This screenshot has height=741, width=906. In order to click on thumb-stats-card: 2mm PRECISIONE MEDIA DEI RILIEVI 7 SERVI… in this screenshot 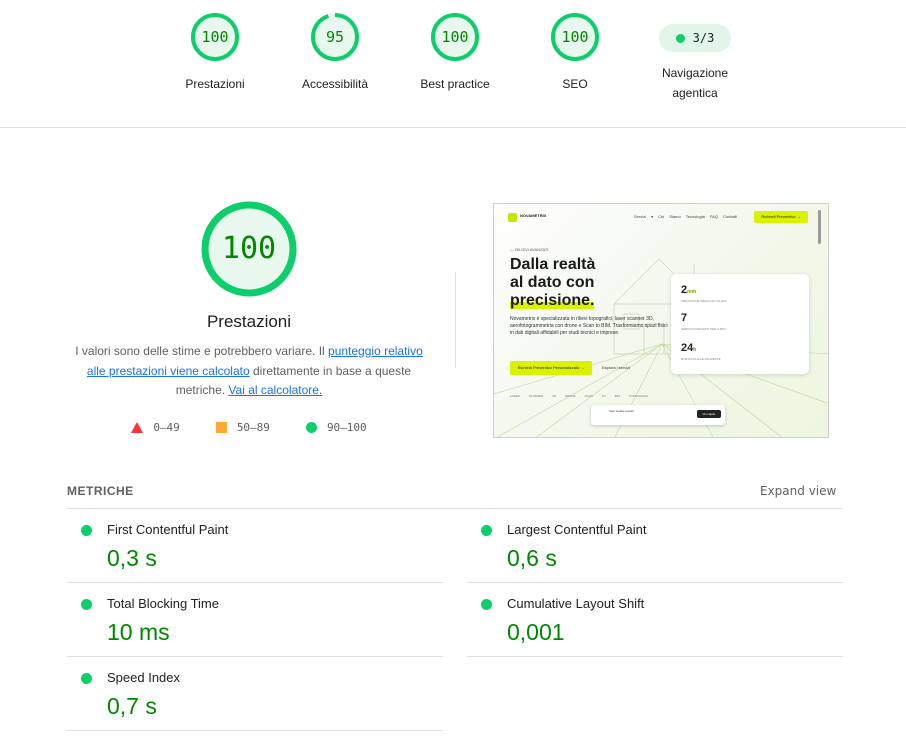, I will do `click(740, 324)`.